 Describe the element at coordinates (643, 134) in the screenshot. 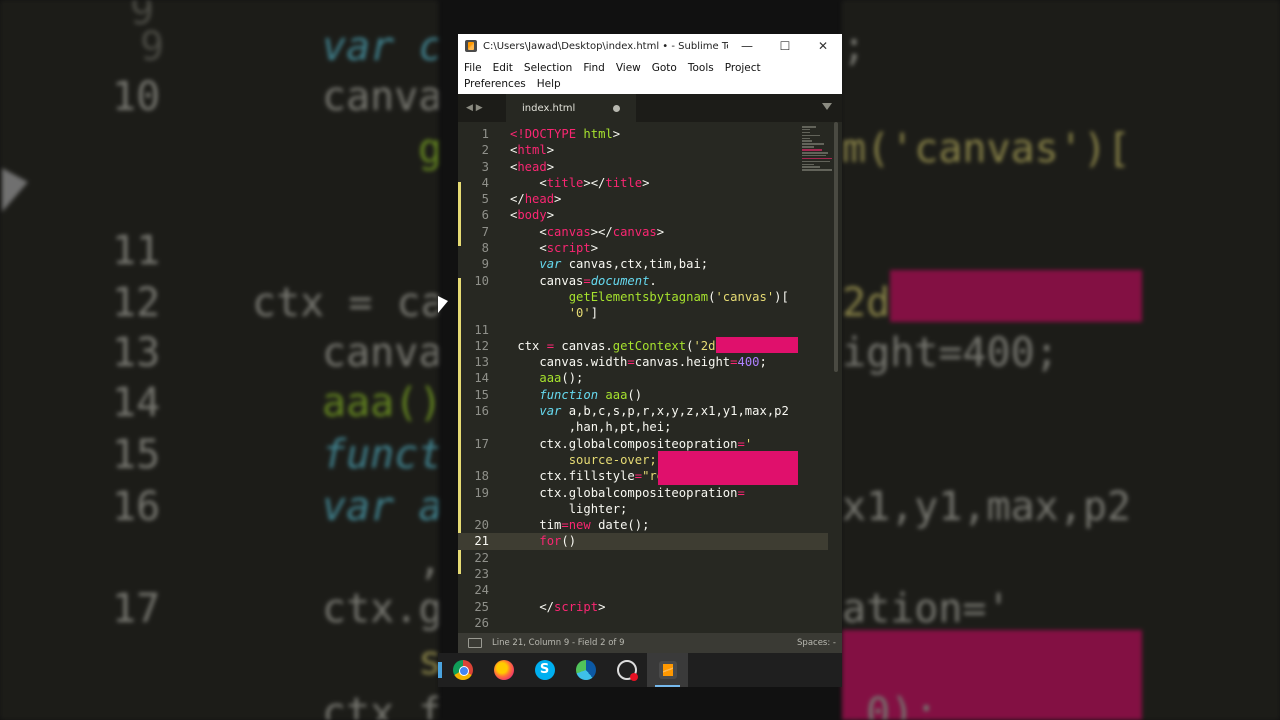

I see `code-line: 1 <!DOCTYPE html>` at that location.